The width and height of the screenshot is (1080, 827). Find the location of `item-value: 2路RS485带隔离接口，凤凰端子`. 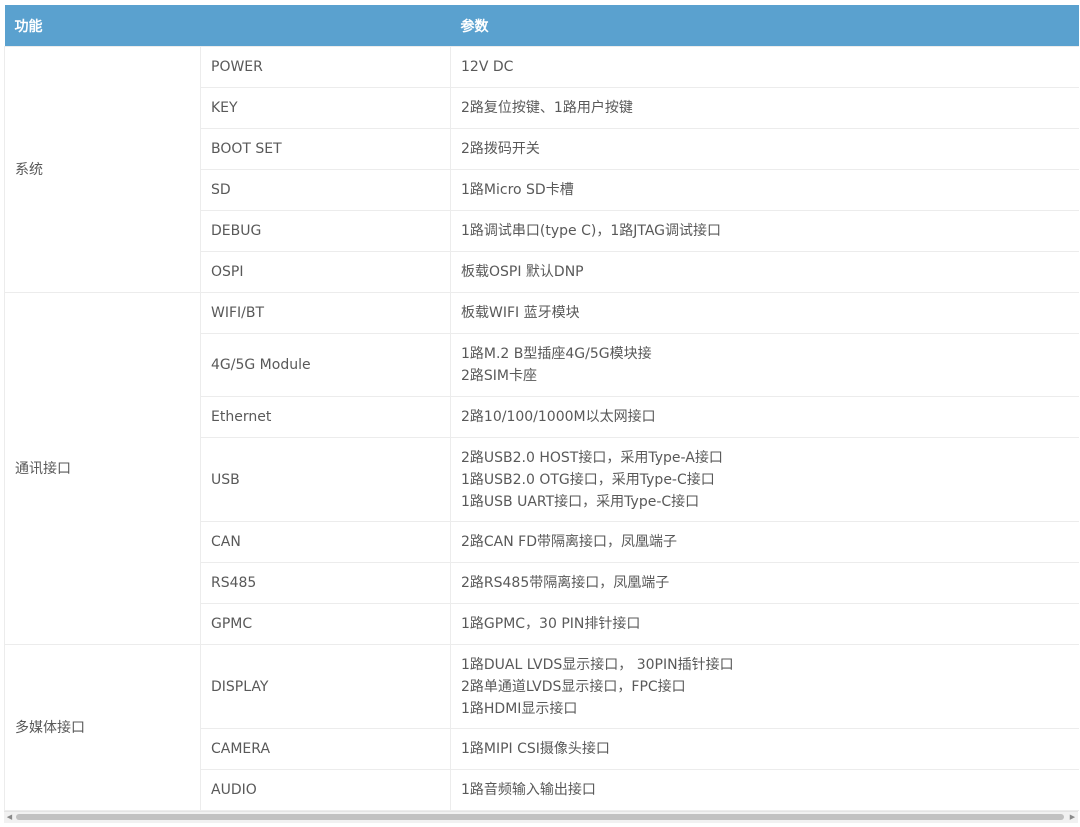

item-value: 2路RS485带隔离接口，凤凰端子 is located at coordinates (764, 583).